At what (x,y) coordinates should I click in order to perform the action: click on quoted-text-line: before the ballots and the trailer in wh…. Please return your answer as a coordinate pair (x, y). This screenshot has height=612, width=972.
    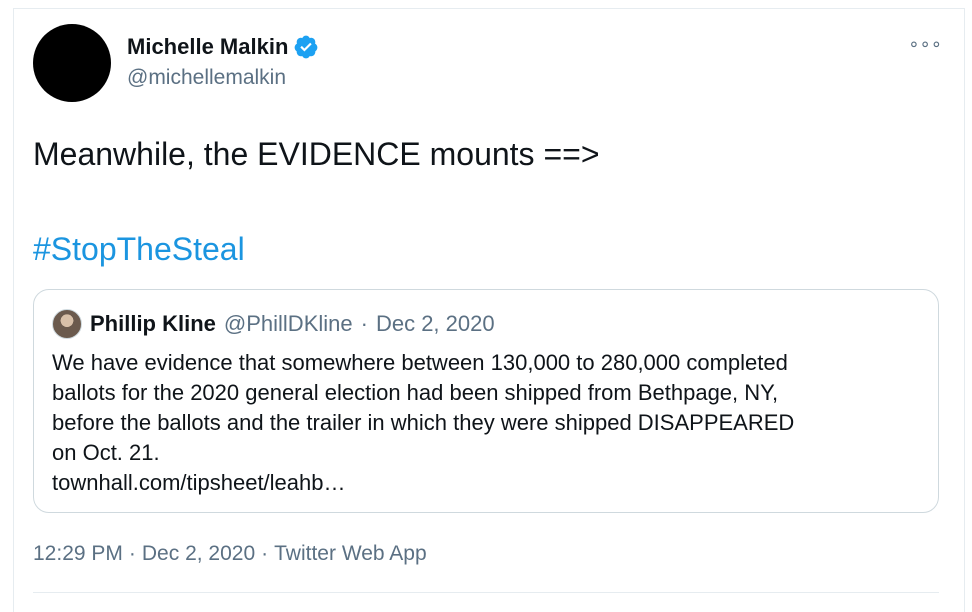
    Looking at the image, I should click on (423, 422).